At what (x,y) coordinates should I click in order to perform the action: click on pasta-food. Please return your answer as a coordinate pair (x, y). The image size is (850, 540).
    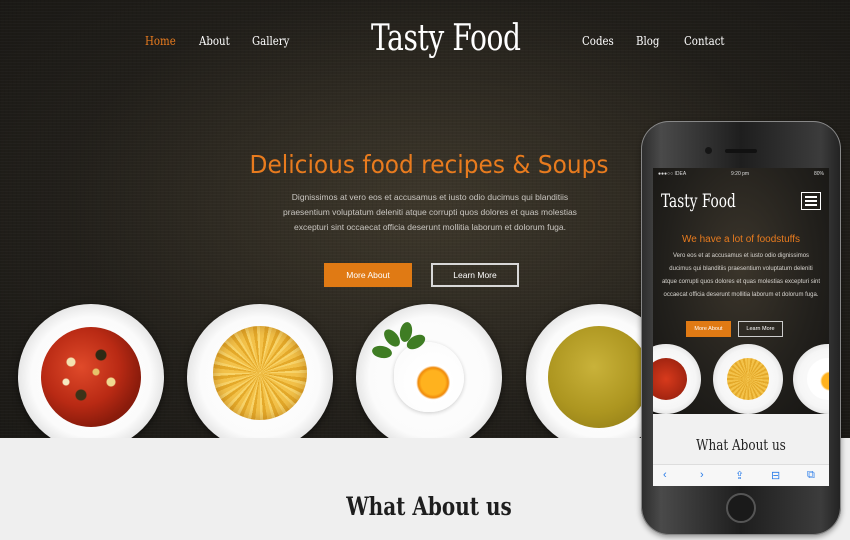
    Looking at the image, I should click on (260, 373).